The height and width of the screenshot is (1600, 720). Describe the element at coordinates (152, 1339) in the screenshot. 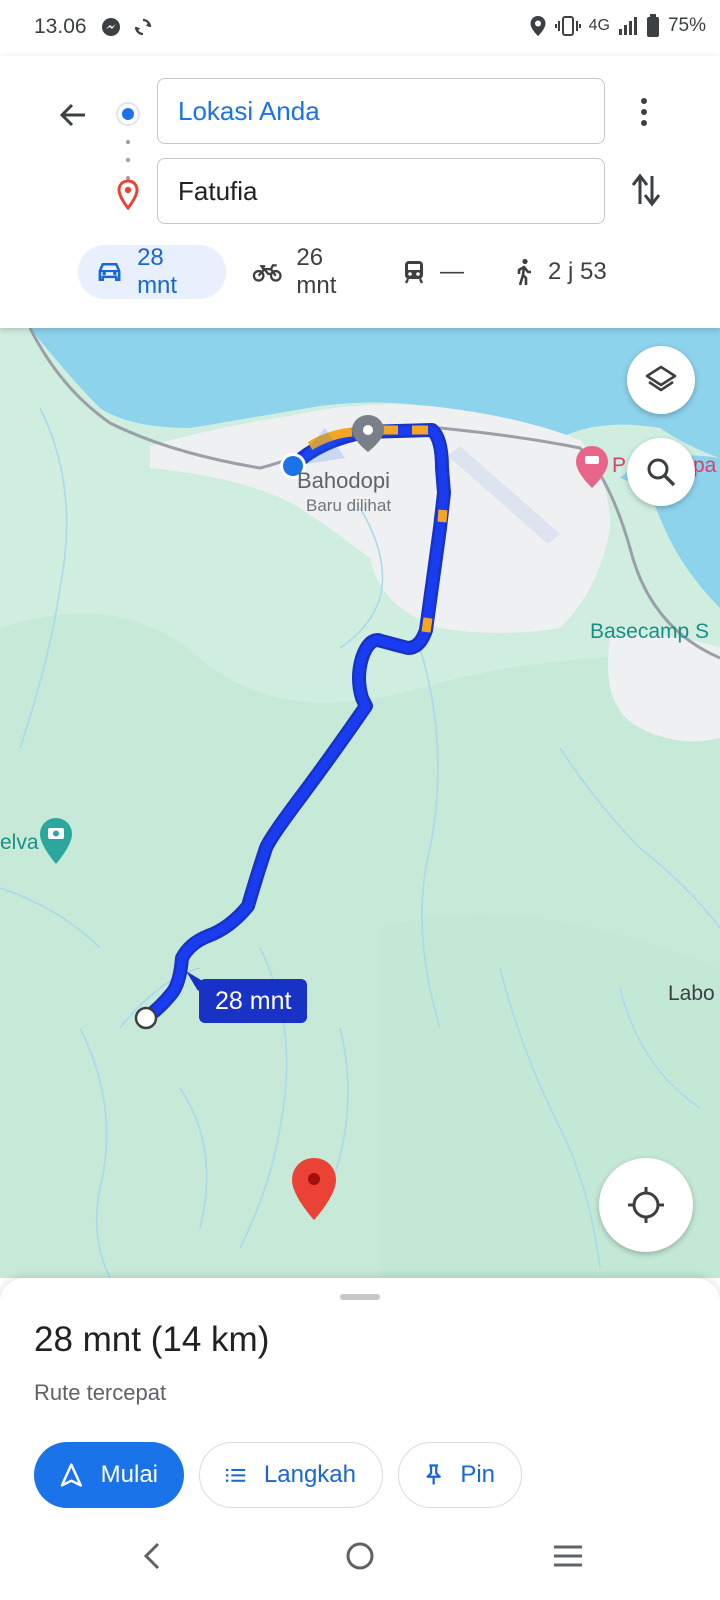

I see `route-summary-title: 28 mnt (14 km)` at that location.